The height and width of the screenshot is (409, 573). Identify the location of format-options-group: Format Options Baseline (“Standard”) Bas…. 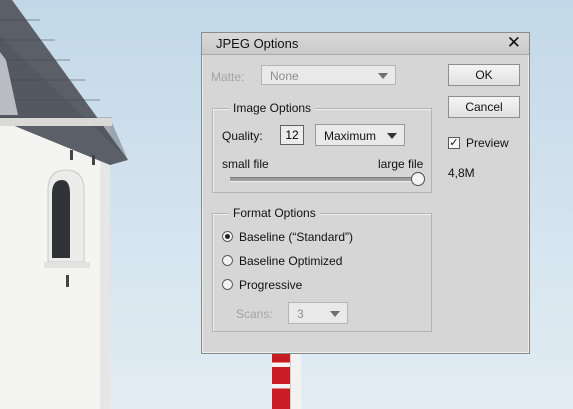
(322, 269).